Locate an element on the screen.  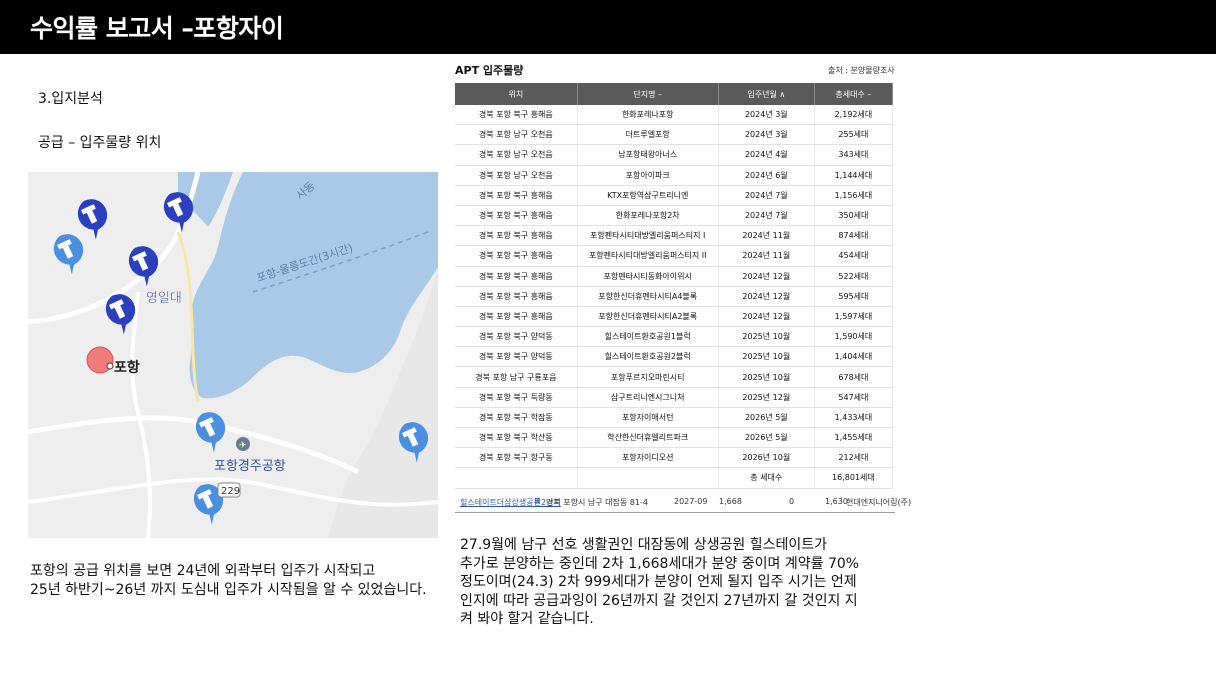
cell-households: 1,156세대 is located at coordinates (854, 195).